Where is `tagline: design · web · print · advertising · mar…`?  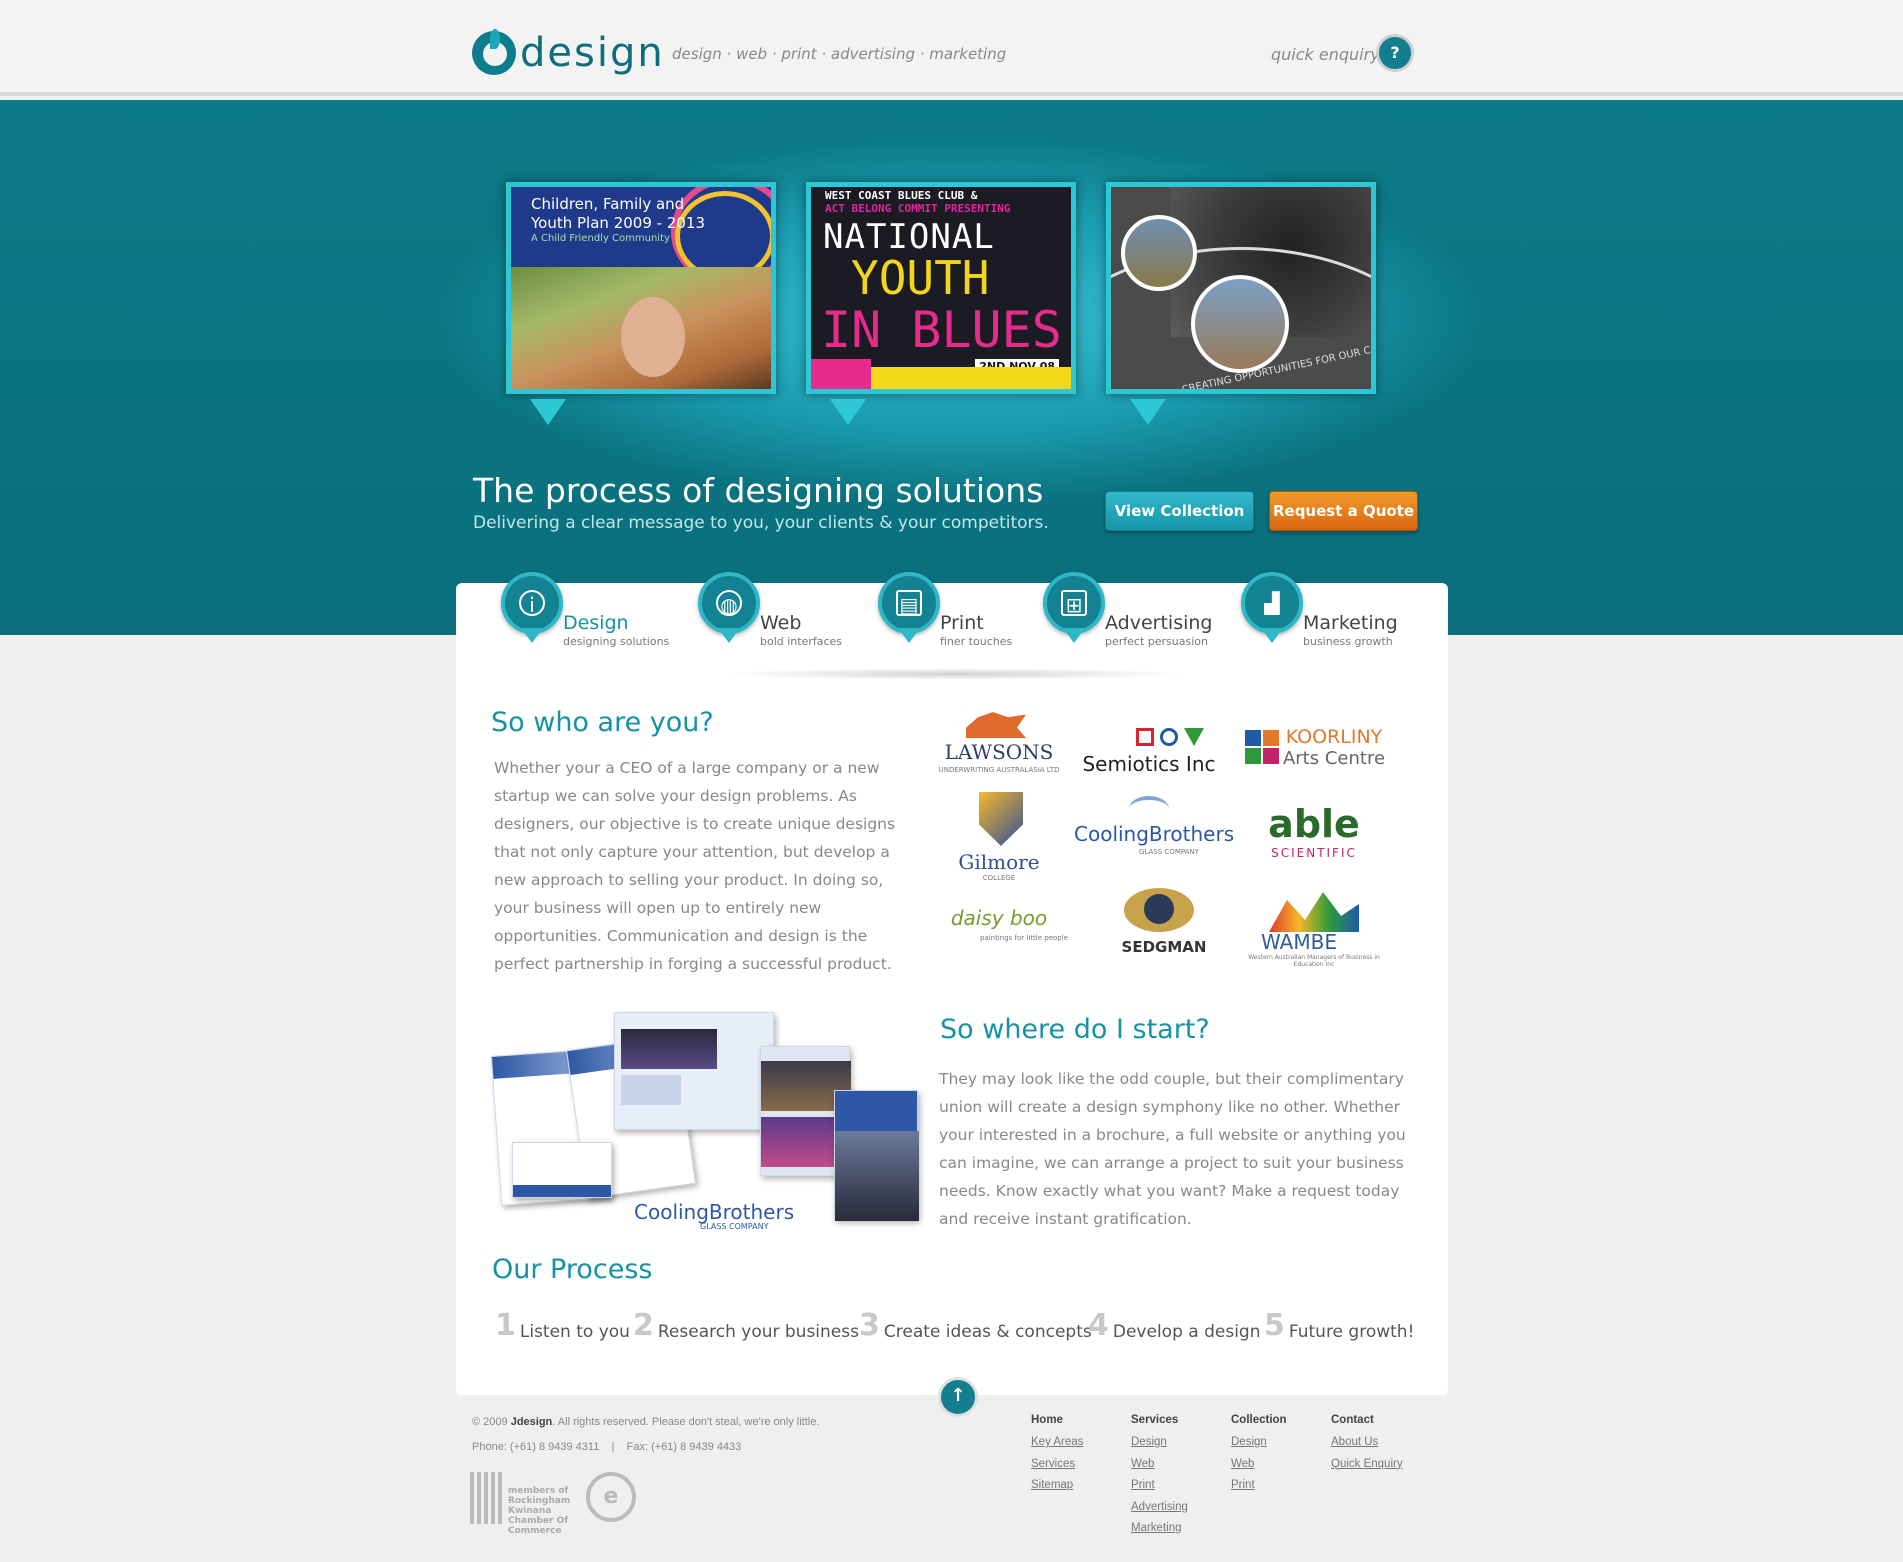 tagline: design · web · print · advertising · mar… is located at coordinates (839, 54).